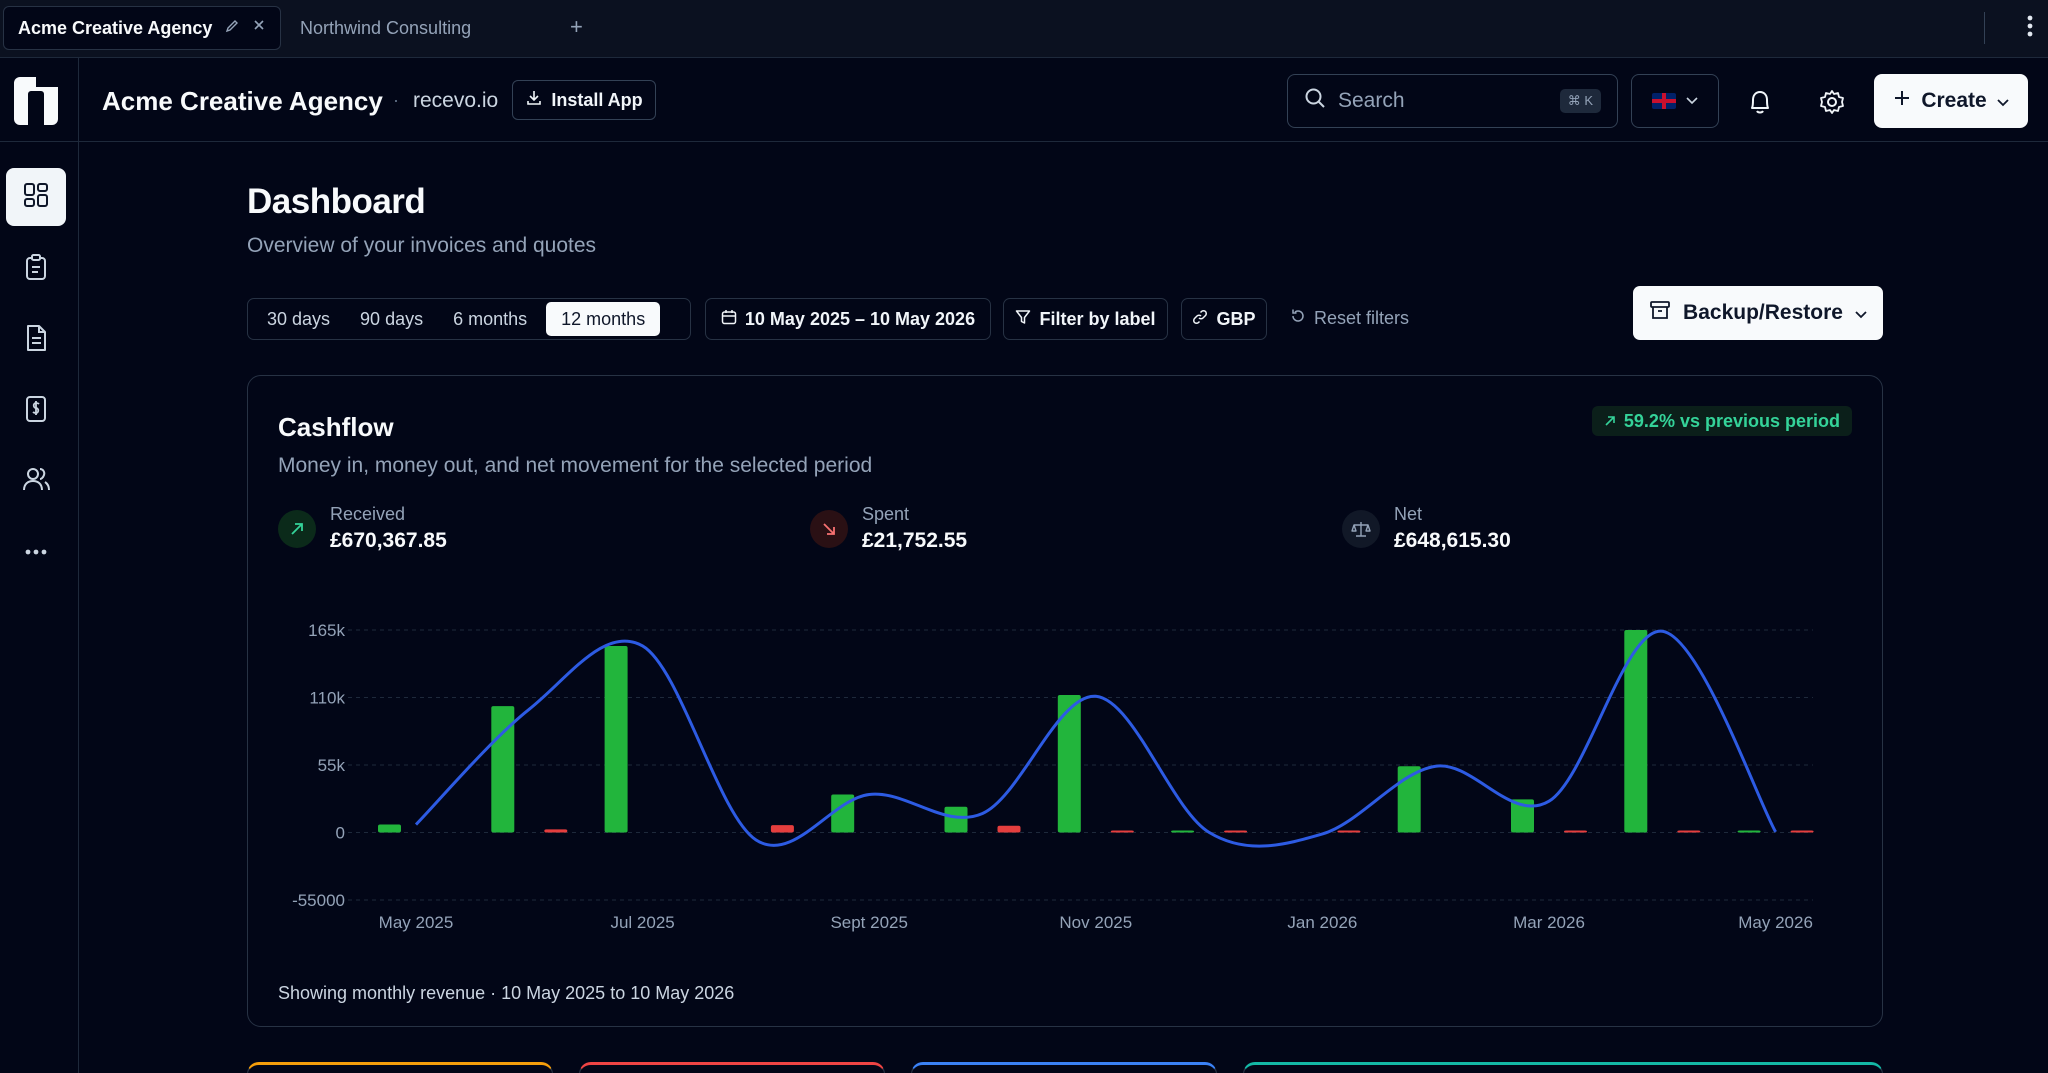 This screenshot has width=2048, height=1073. What do you see at coordinates (297, 528) in the screenshot?
I see `arrow-up-right-icon` at bounding box center [297, 528].